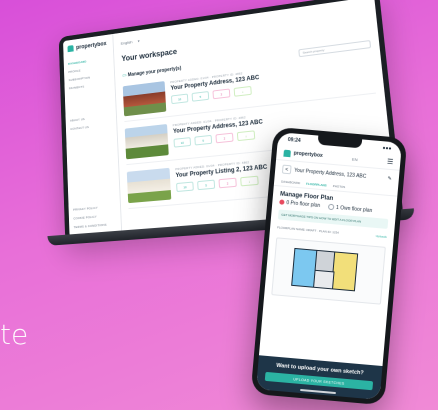 This screenshot has width=438, height=410. I want to click on manage-properties-text: Manage your property(s), so click(154, 72).